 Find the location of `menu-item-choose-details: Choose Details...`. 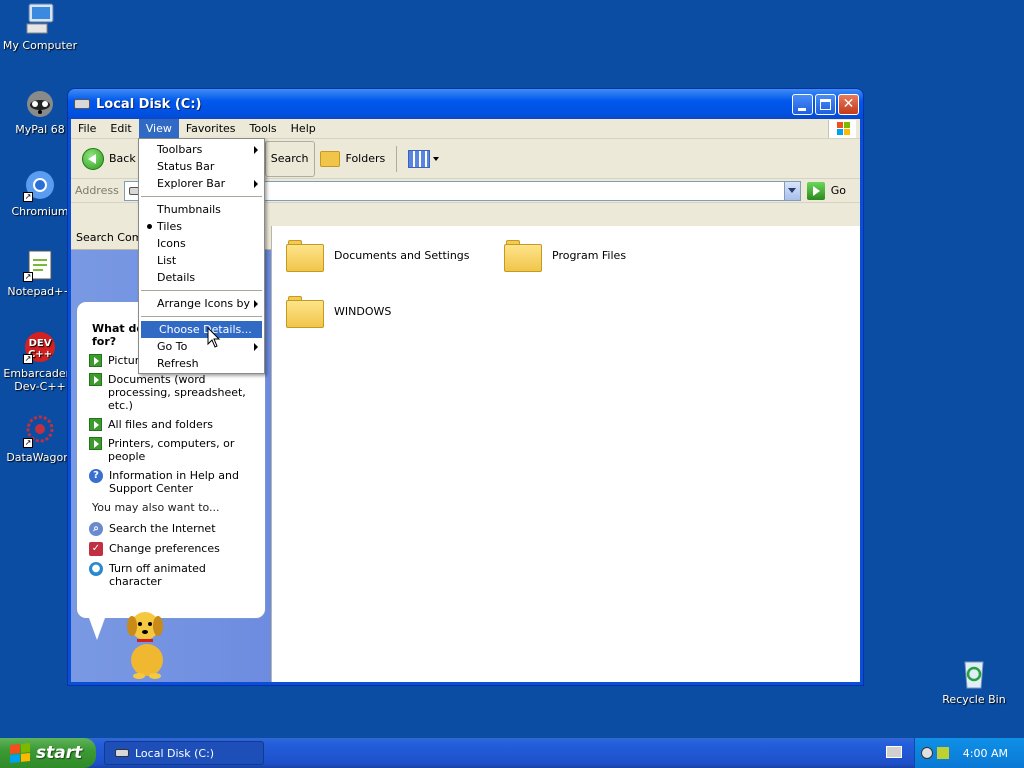

menu-item-choose-details: Choose Details... is located at coordinates (201, 329).